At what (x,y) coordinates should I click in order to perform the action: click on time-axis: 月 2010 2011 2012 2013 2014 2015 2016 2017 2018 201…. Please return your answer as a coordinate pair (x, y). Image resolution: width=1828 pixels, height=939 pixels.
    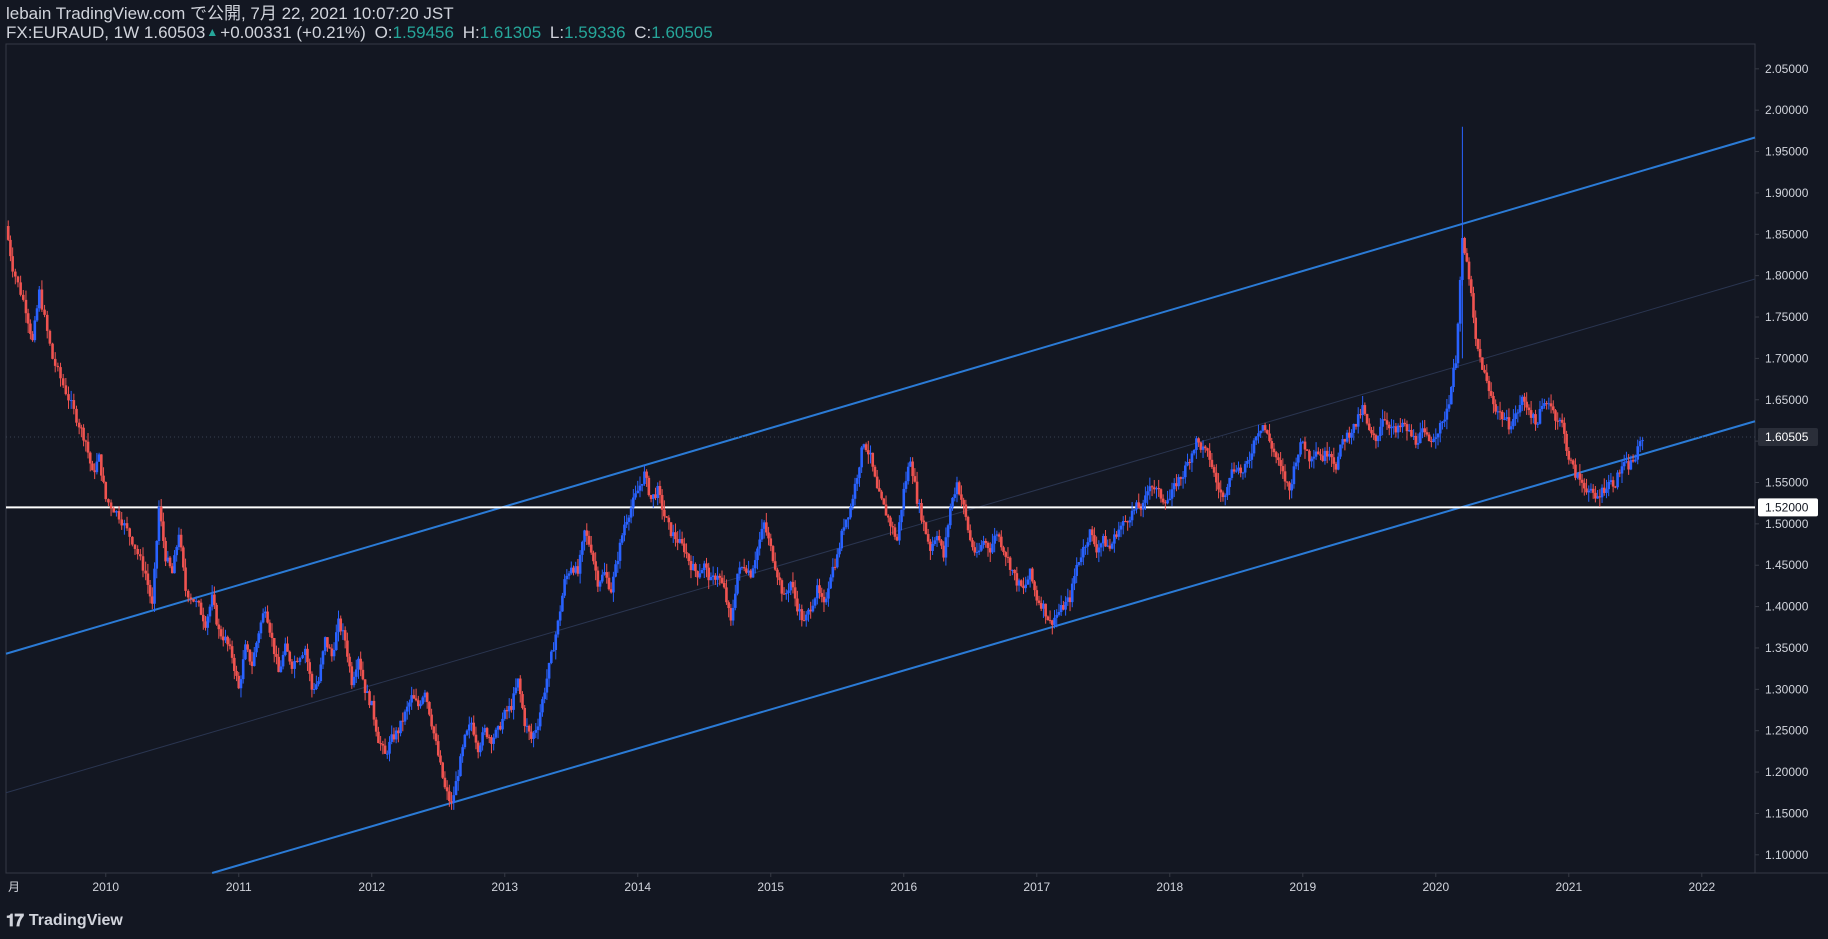
    Looking at the image, I should click on (861, 883).